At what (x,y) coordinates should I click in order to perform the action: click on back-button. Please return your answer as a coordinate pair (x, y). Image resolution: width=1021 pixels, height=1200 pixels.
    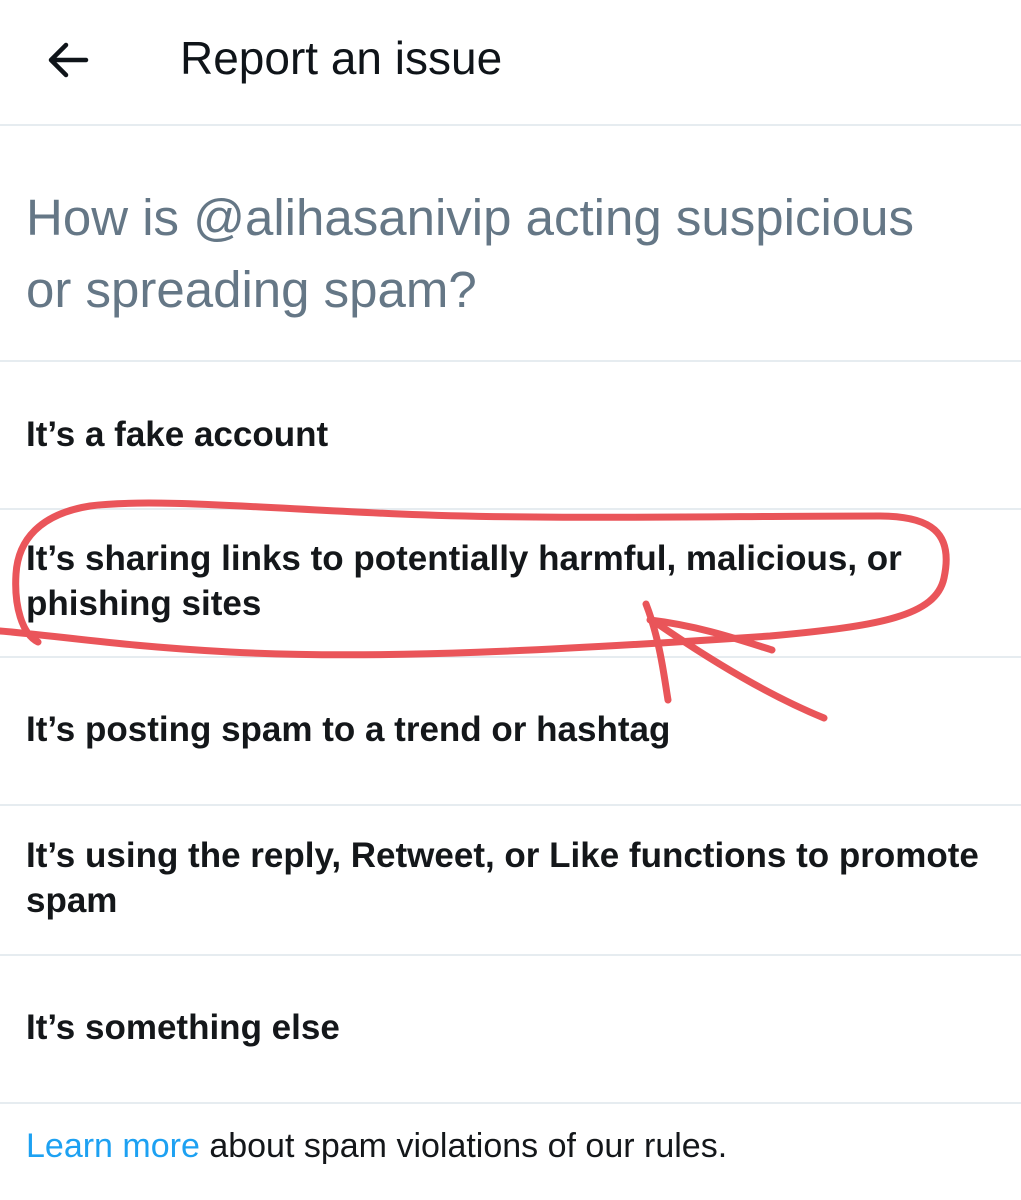
    Looking at the image, I should click on (68, 60).